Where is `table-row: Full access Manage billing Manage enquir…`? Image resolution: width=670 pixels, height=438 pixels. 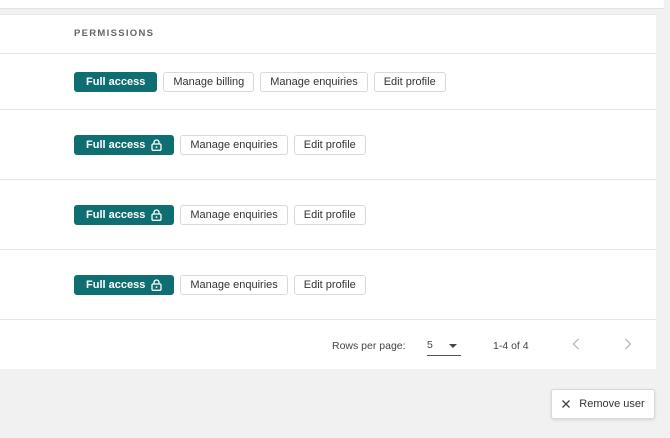 table-row: Full access Manage billing Manage enquir… is located at coordinates (328, 82).